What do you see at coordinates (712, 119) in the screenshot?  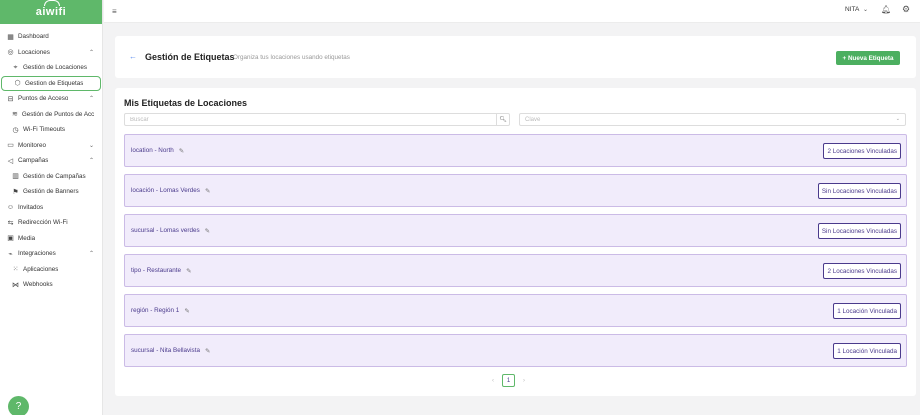 I see `key-select: Clave ⌄` at bounding box center [712, 119].